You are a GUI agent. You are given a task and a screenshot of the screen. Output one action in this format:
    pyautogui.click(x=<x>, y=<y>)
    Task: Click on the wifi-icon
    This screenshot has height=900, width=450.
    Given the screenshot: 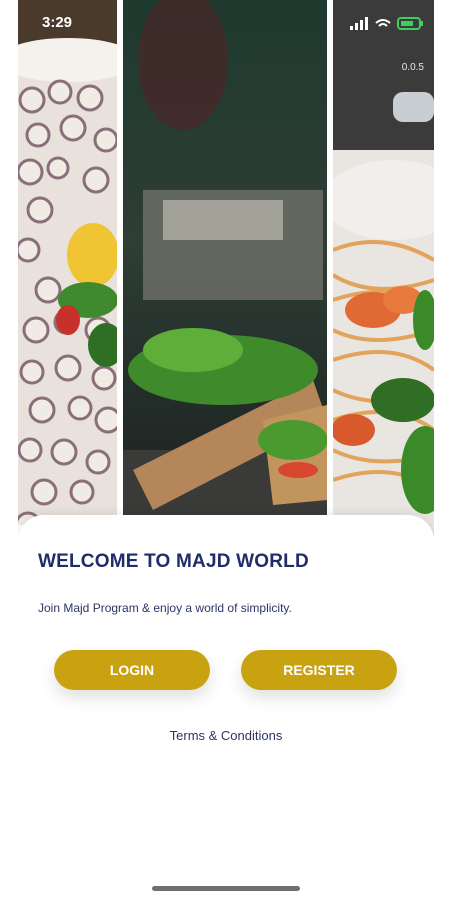 What is the action you would take?
    pyautogui.click(x=383, y=23)
    